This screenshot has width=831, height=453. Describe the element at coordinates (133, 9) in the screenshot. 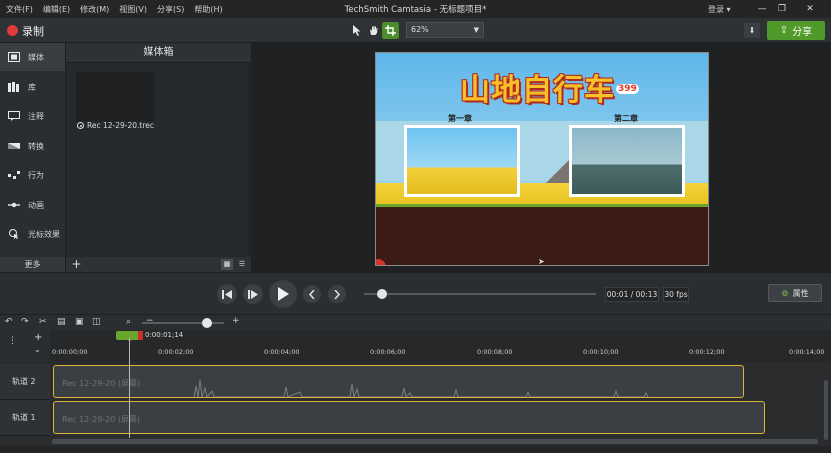

I see `menu-view: 视图(V)` at that location.